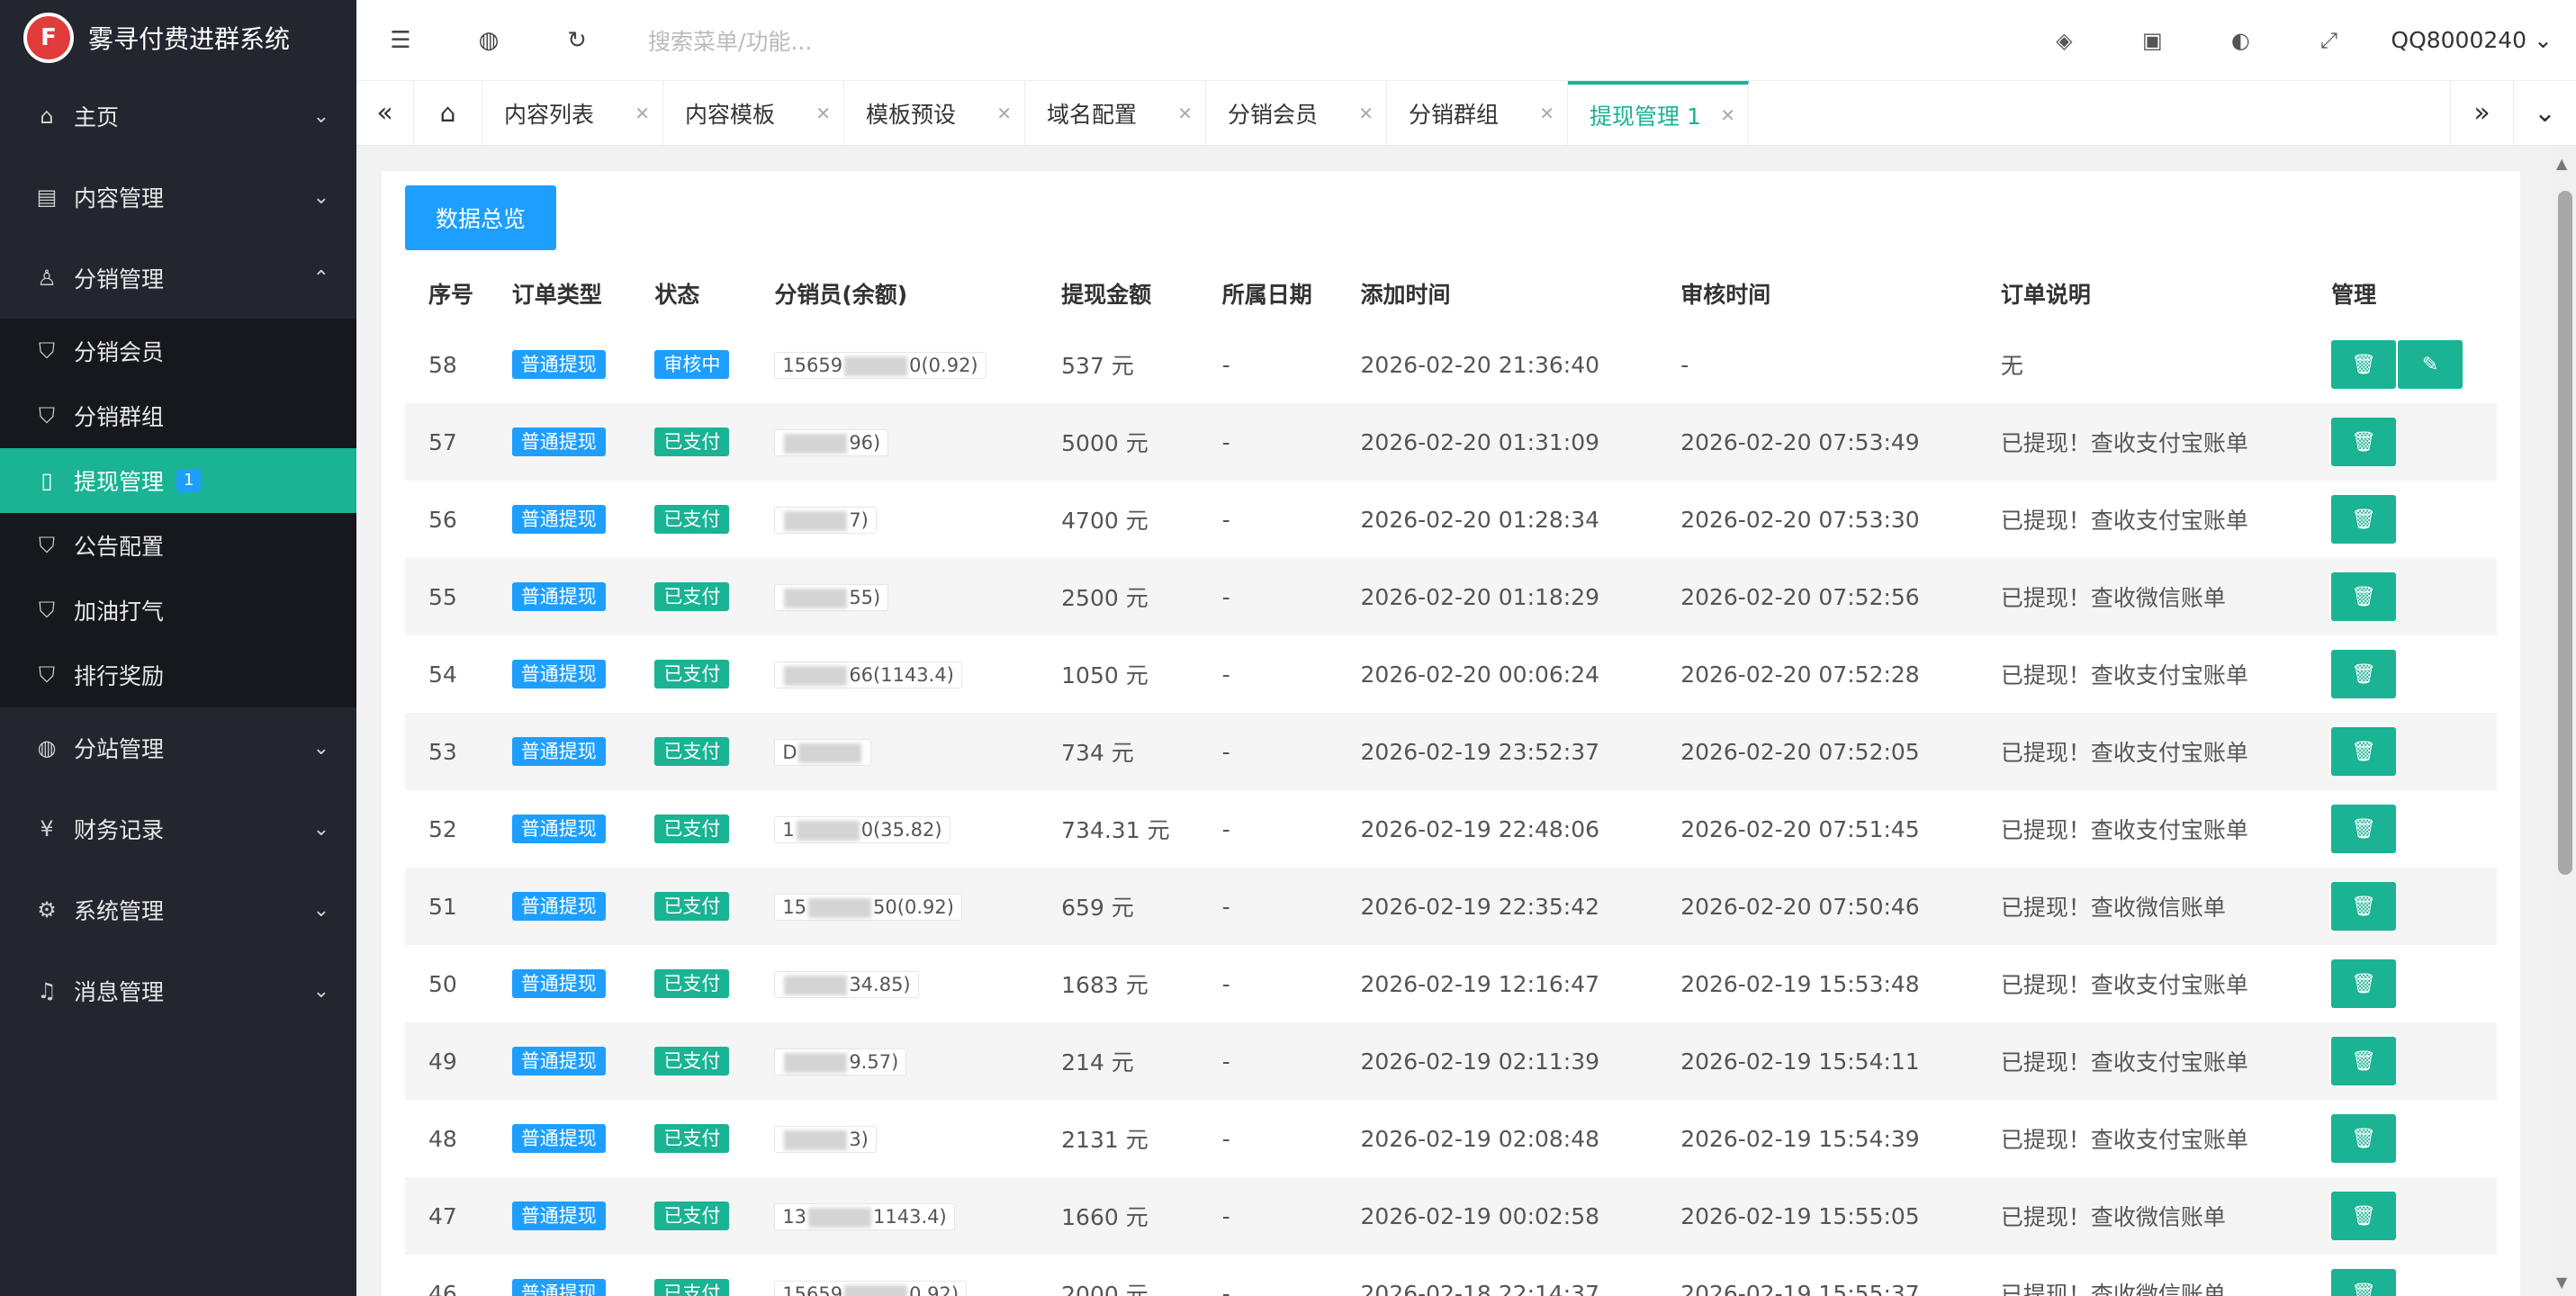 This screenshot has height=1296, width=2576. I want to click on cell-id: 55, so click(447, 597).